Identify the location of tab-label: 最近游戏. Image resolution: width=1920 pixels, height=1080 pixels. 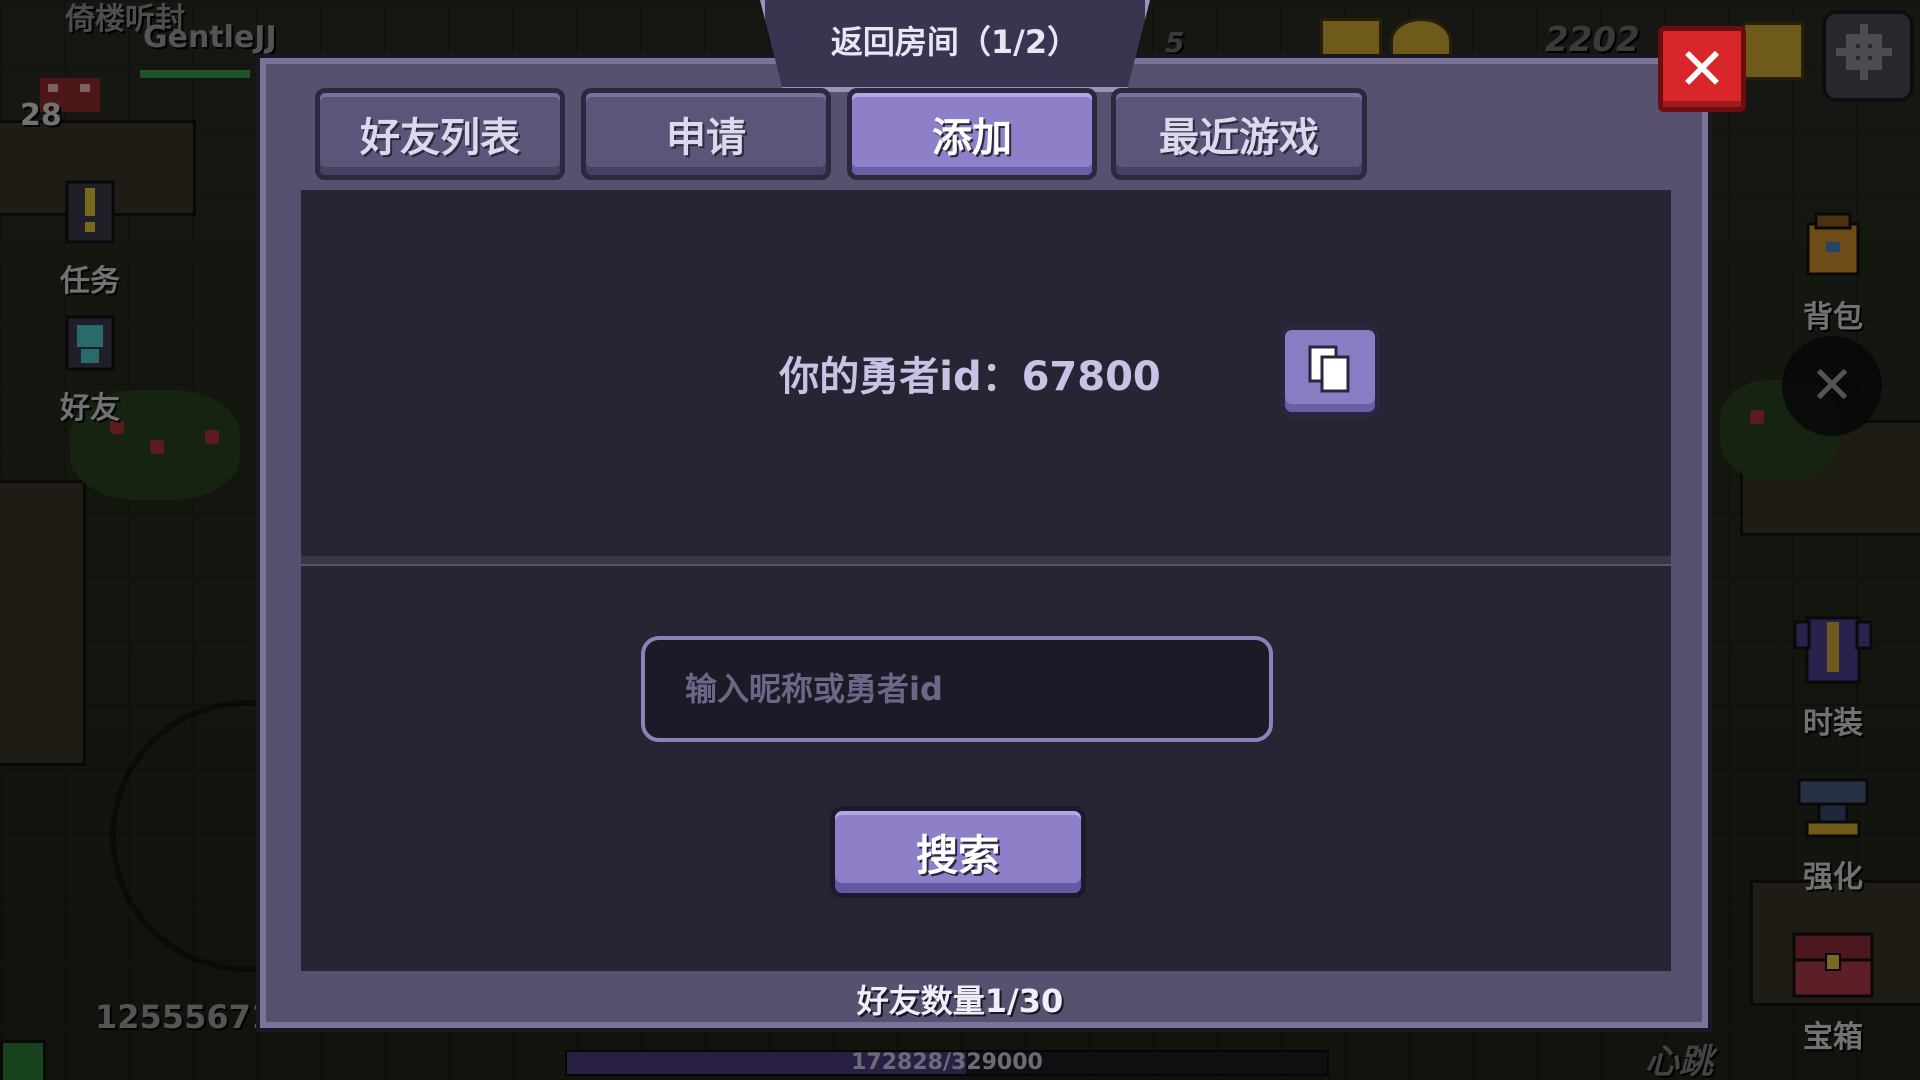
(1239, 138).